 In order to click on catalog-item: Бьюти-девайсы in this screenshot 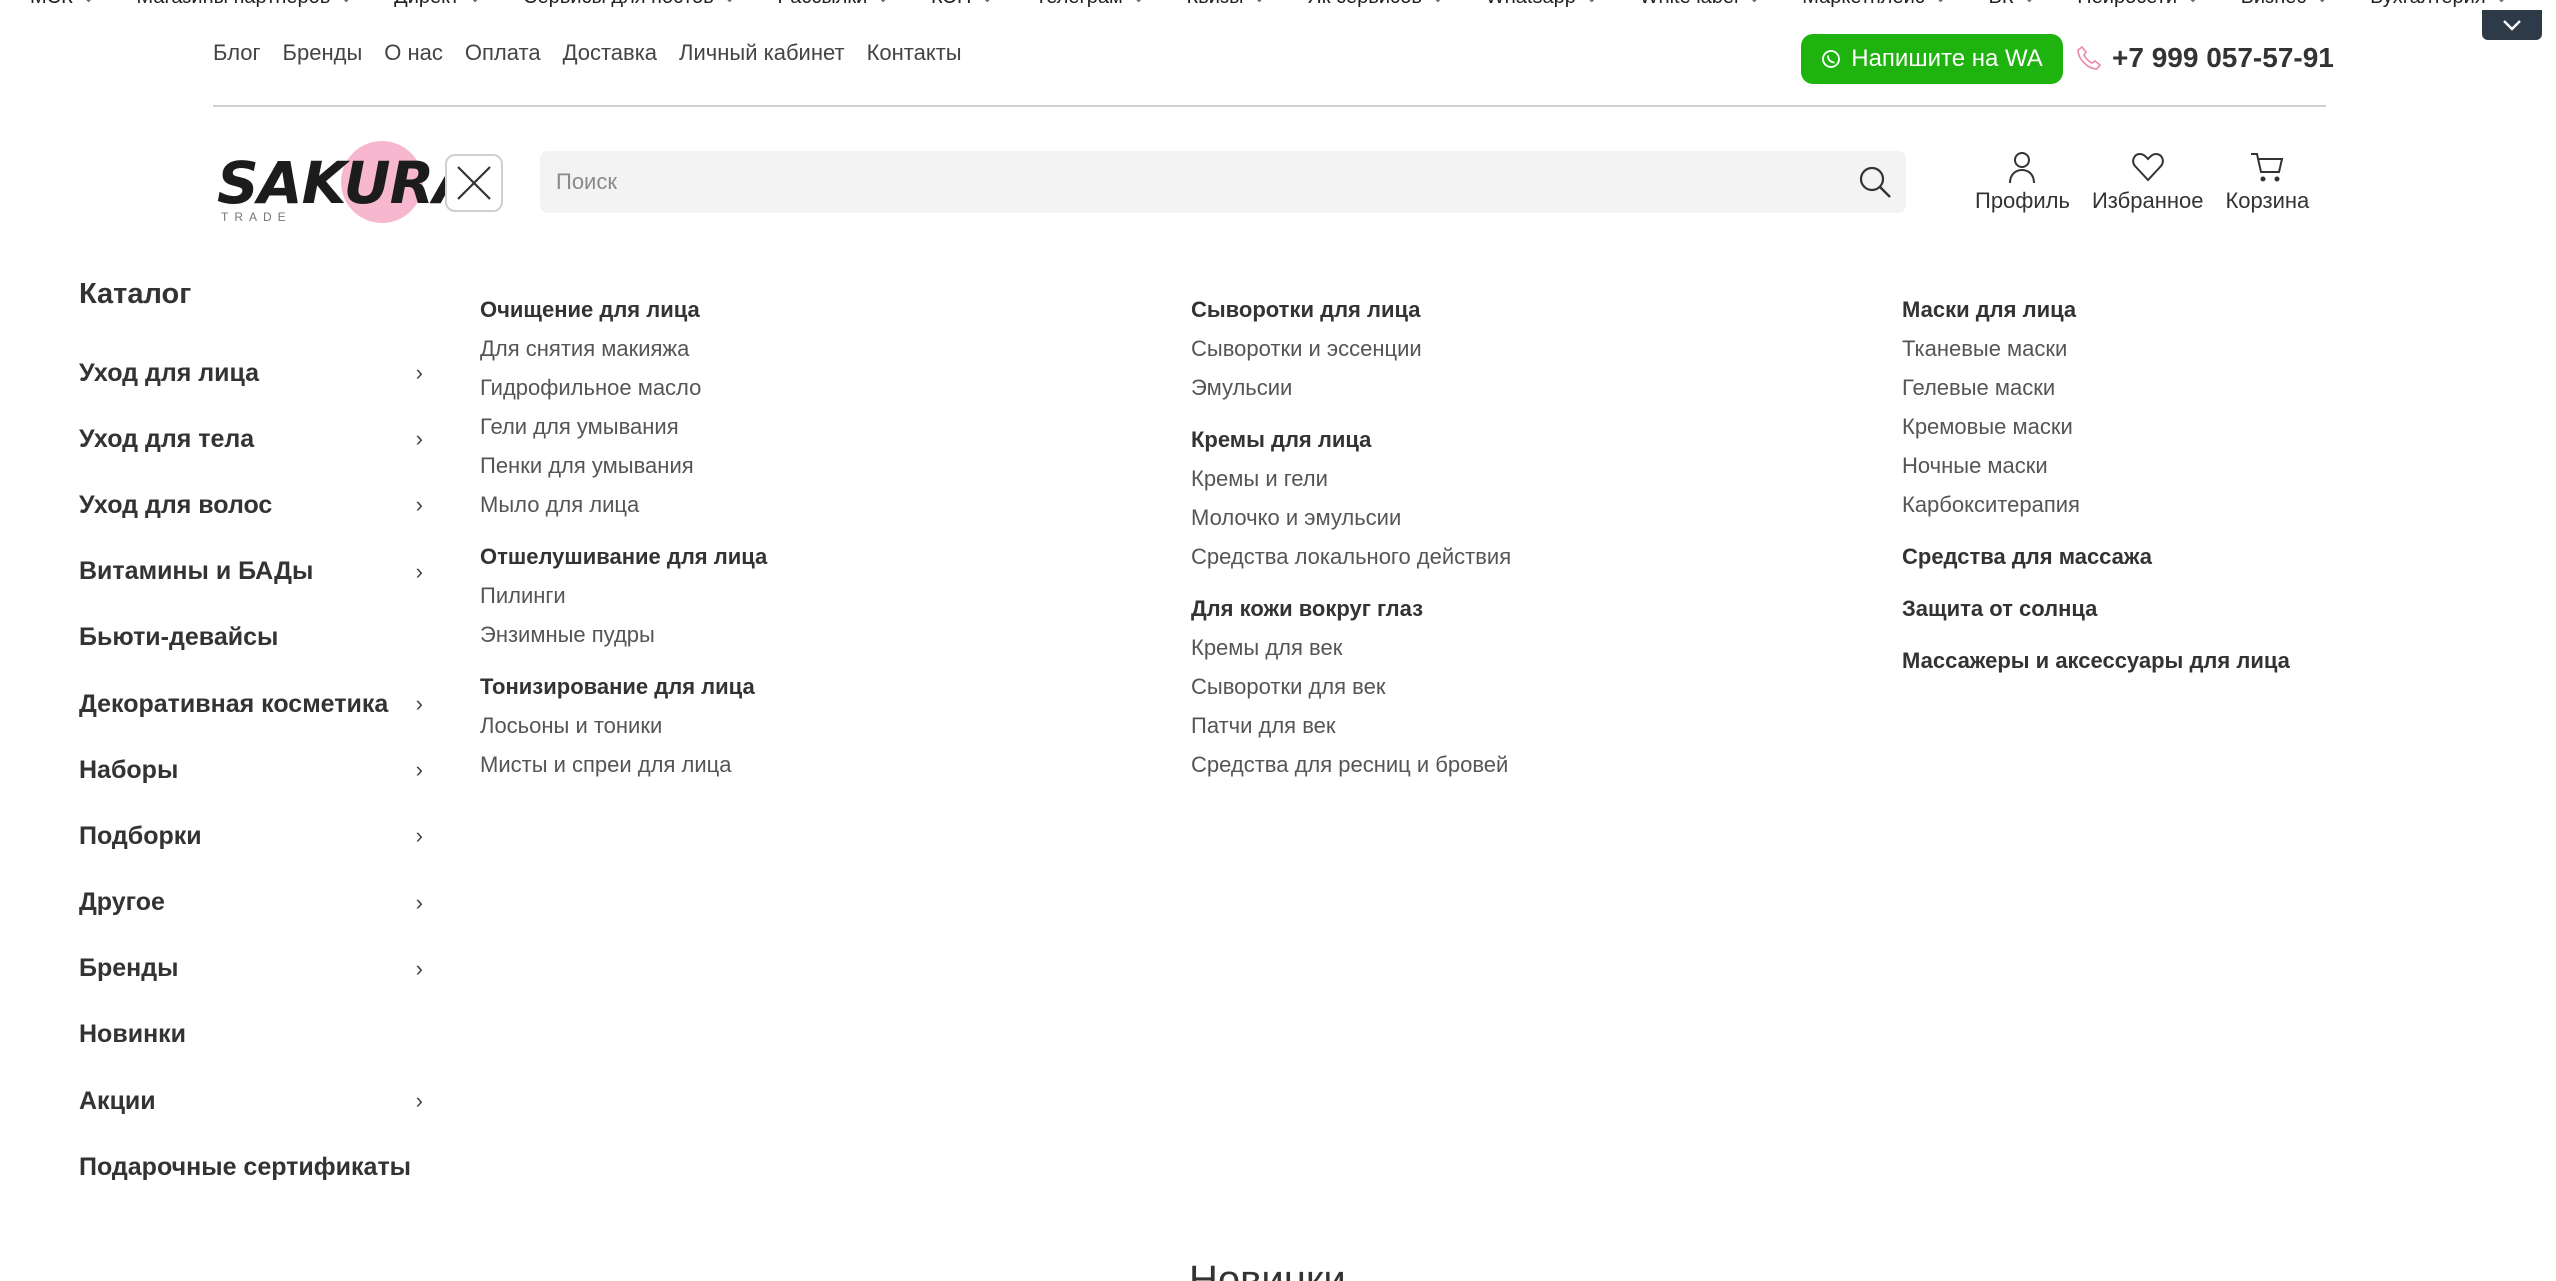, I will do `click(254, 638)`.